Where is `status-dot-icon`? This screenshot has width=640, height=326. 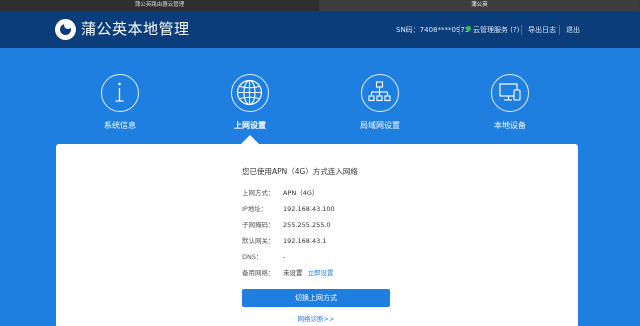 status-dot-icon is located at coordinates (468, 28).